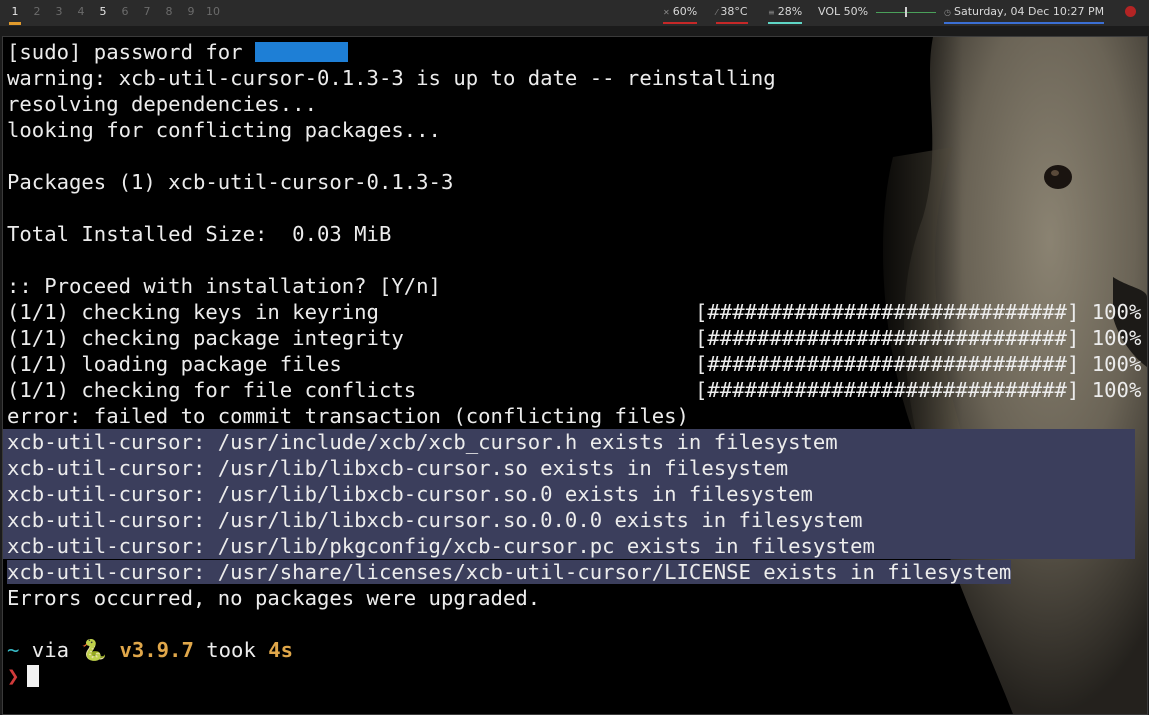 The image size is (1149, 715). Describe the element at coordinates (843, 11) in the screenshot. I see `volume-label: VOL 50%` at that location.